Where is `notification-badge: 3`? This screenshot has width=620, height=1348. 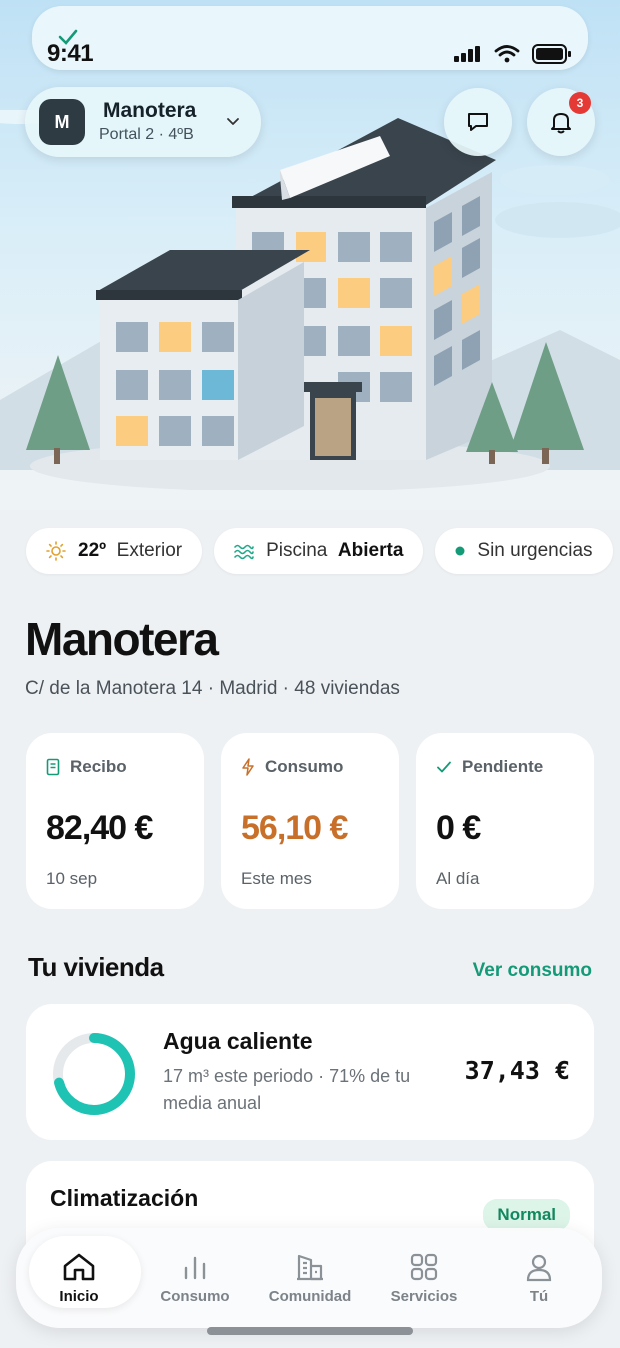
notification-badge: 3 is located at coordinates (580, 103).